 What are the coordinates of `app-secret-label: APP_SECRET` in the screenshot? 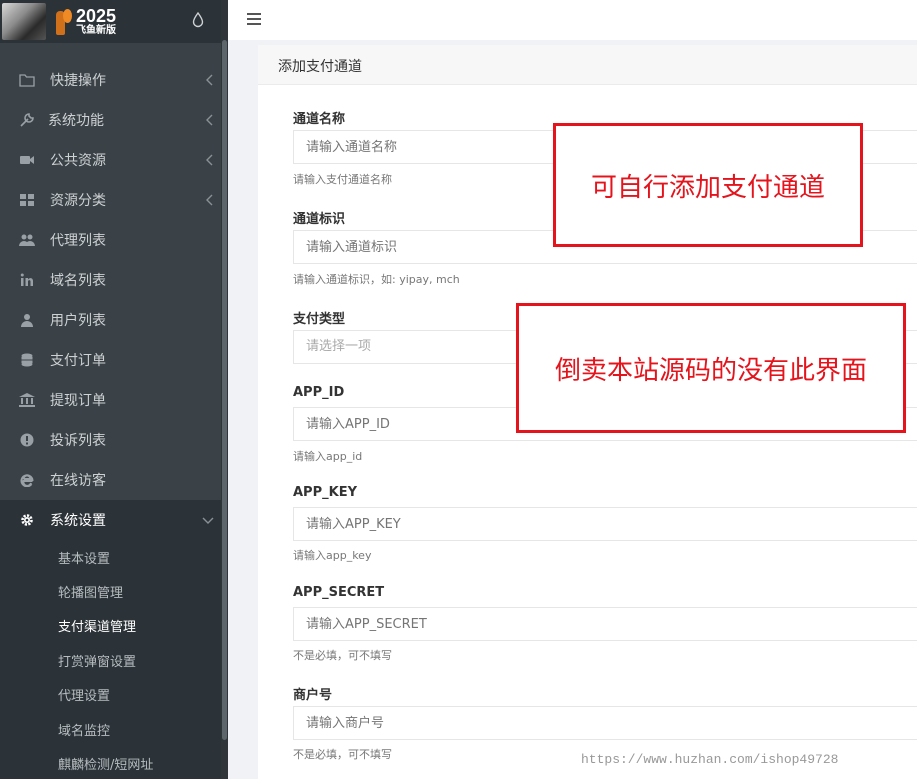 It's located at (339, 592).